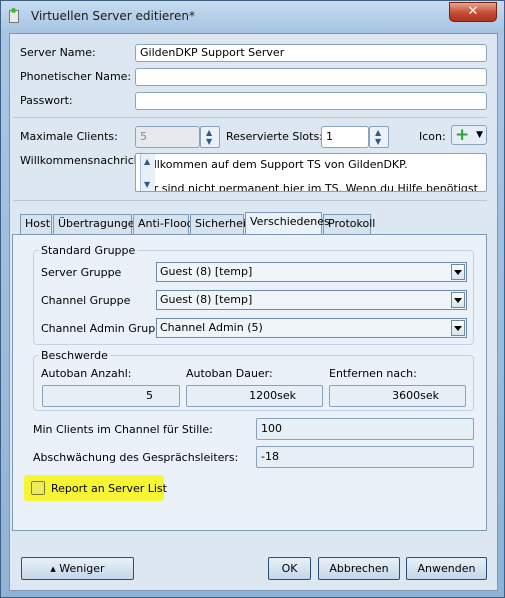 The width and height of the screenshot is (505, 598). I want to click on report-server-list-checkbox, so click(38, 488).